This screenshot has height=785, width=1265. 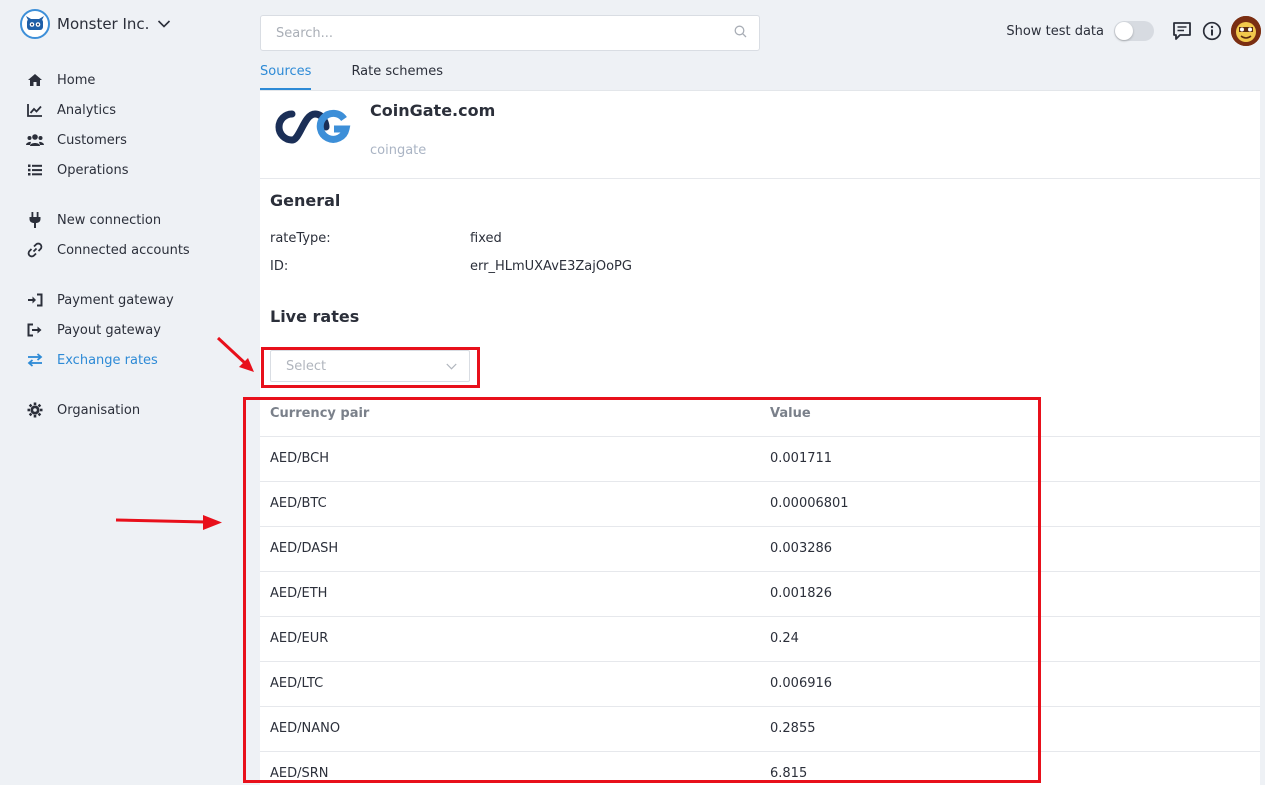 I want to click on test-data-label: Show test data, so click(x=1055, y=31).